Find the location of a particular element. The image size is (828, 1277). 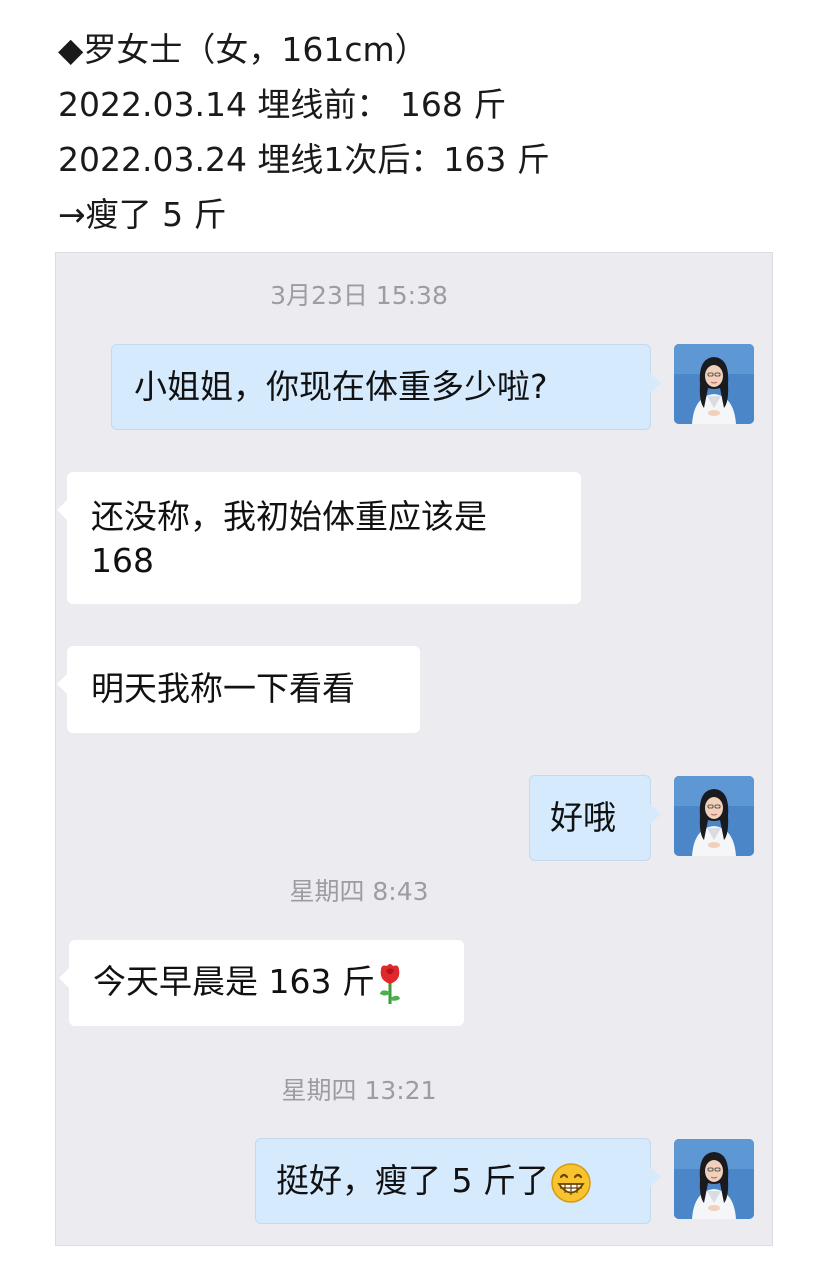

patient-info: ◆罗女士（女，161cm） is located at coordinates (243, 49).